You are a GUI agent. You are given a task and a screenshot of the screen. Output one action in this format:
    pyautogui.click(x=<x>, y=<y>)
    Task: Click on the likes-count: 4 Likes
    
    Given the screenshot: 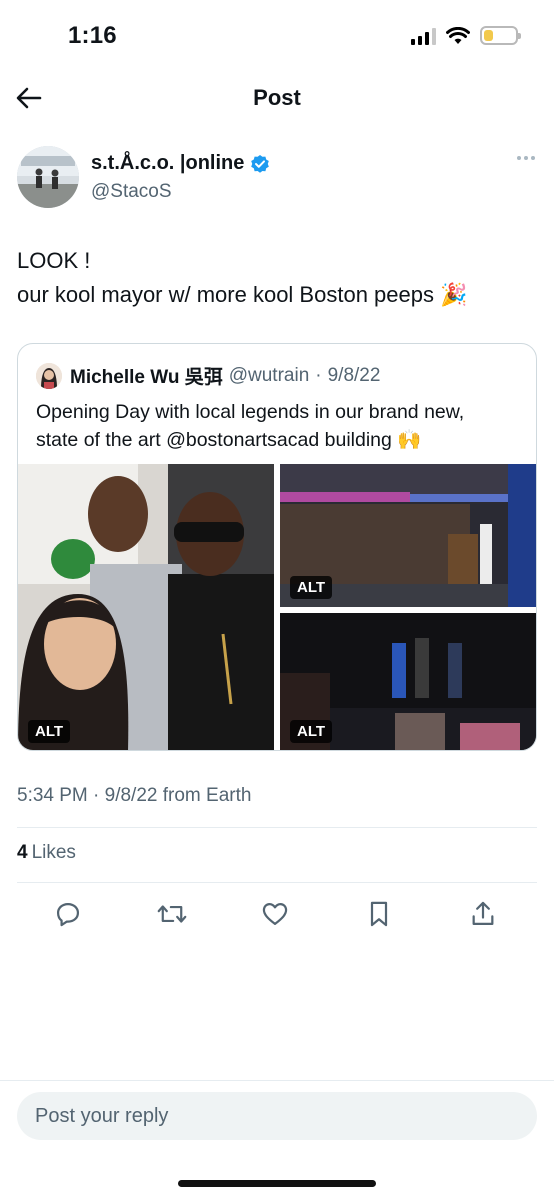 What is the action you would take?
    pyautogui.click(x=46, y=853)
    